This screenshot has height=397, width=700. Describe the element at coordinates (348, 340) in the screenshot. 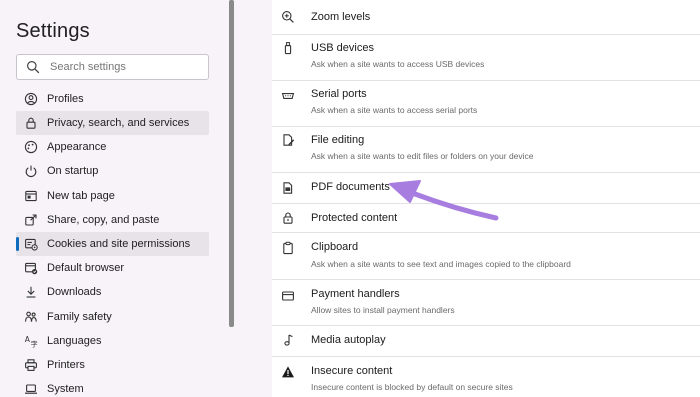

I see `permission-title: Media autoplay` at that location.